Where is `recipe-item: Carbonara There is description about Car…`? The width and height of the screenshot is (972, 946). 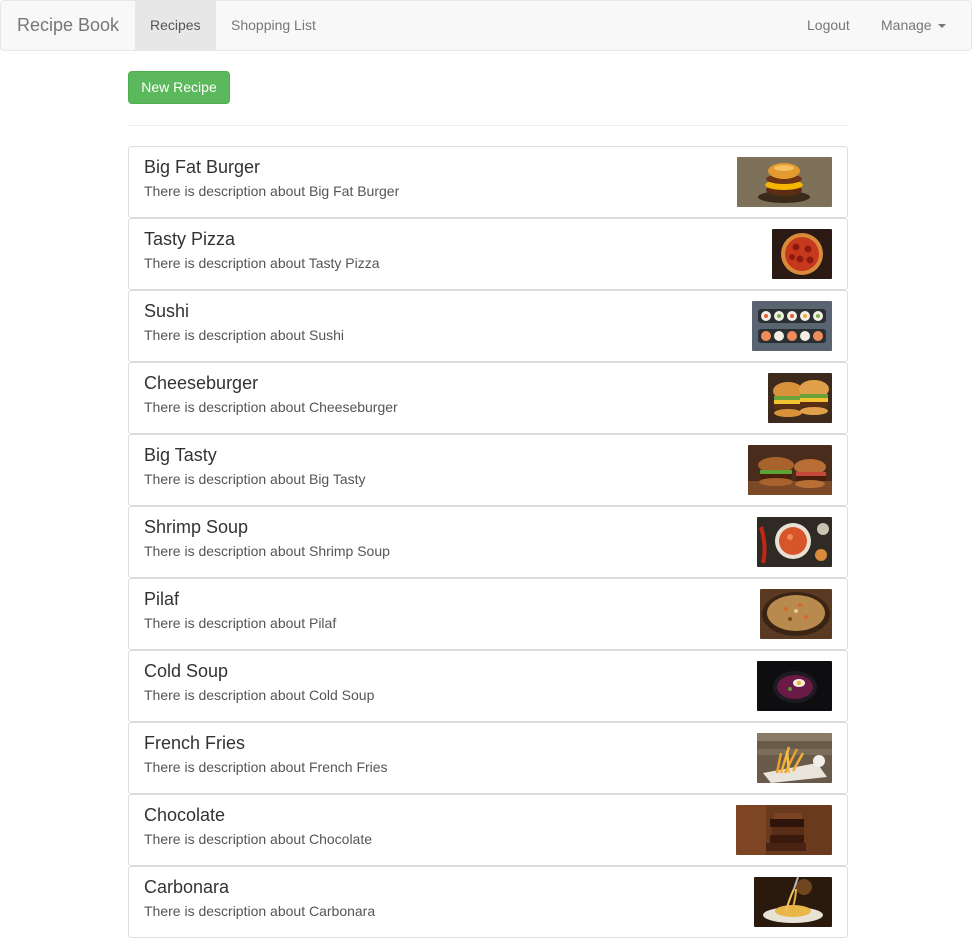
recipe-item: Carbonara There is description about Car… is located at coordinates (488, 902).